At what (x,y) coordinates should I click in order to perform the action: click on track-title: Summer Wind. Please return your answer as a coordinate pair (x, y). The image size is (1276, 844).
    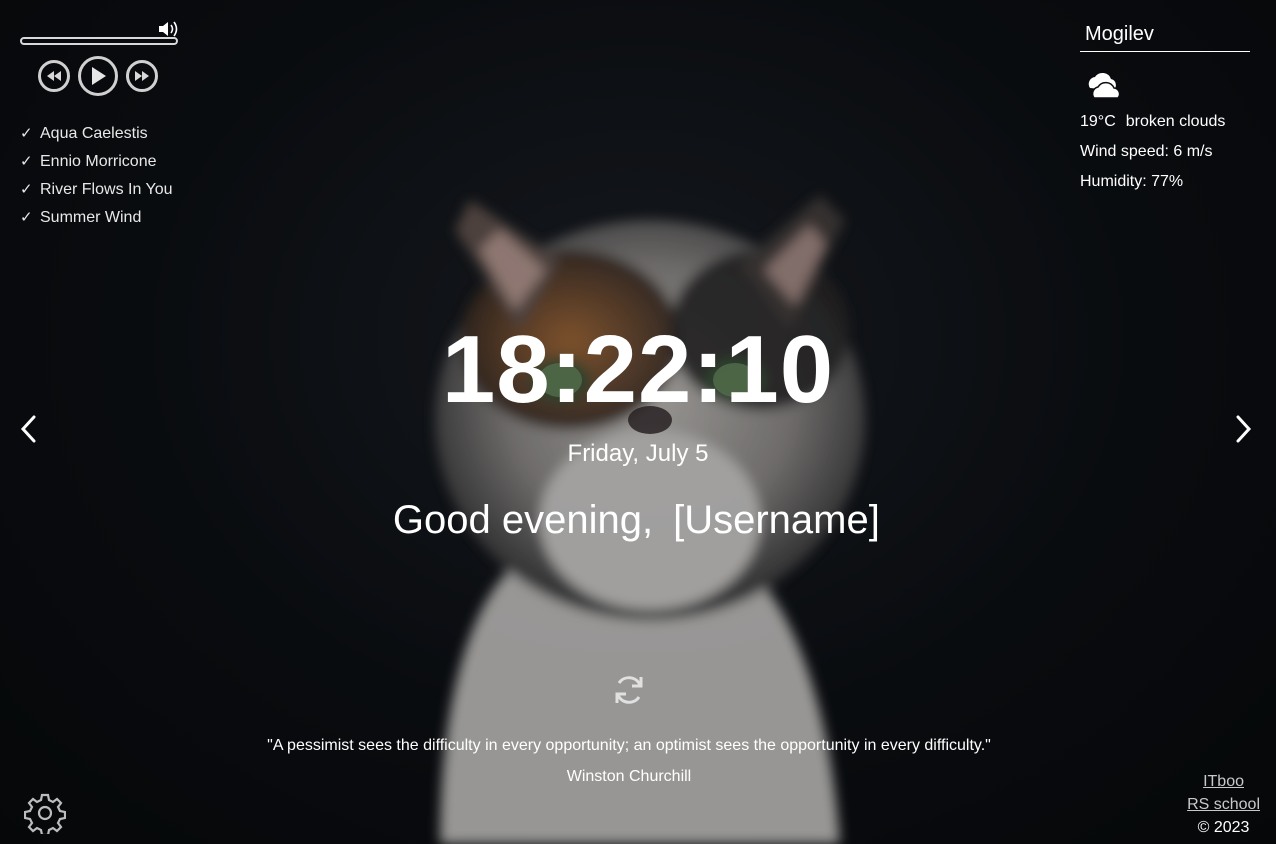
    Looking at the image, I should click on (91, 217).